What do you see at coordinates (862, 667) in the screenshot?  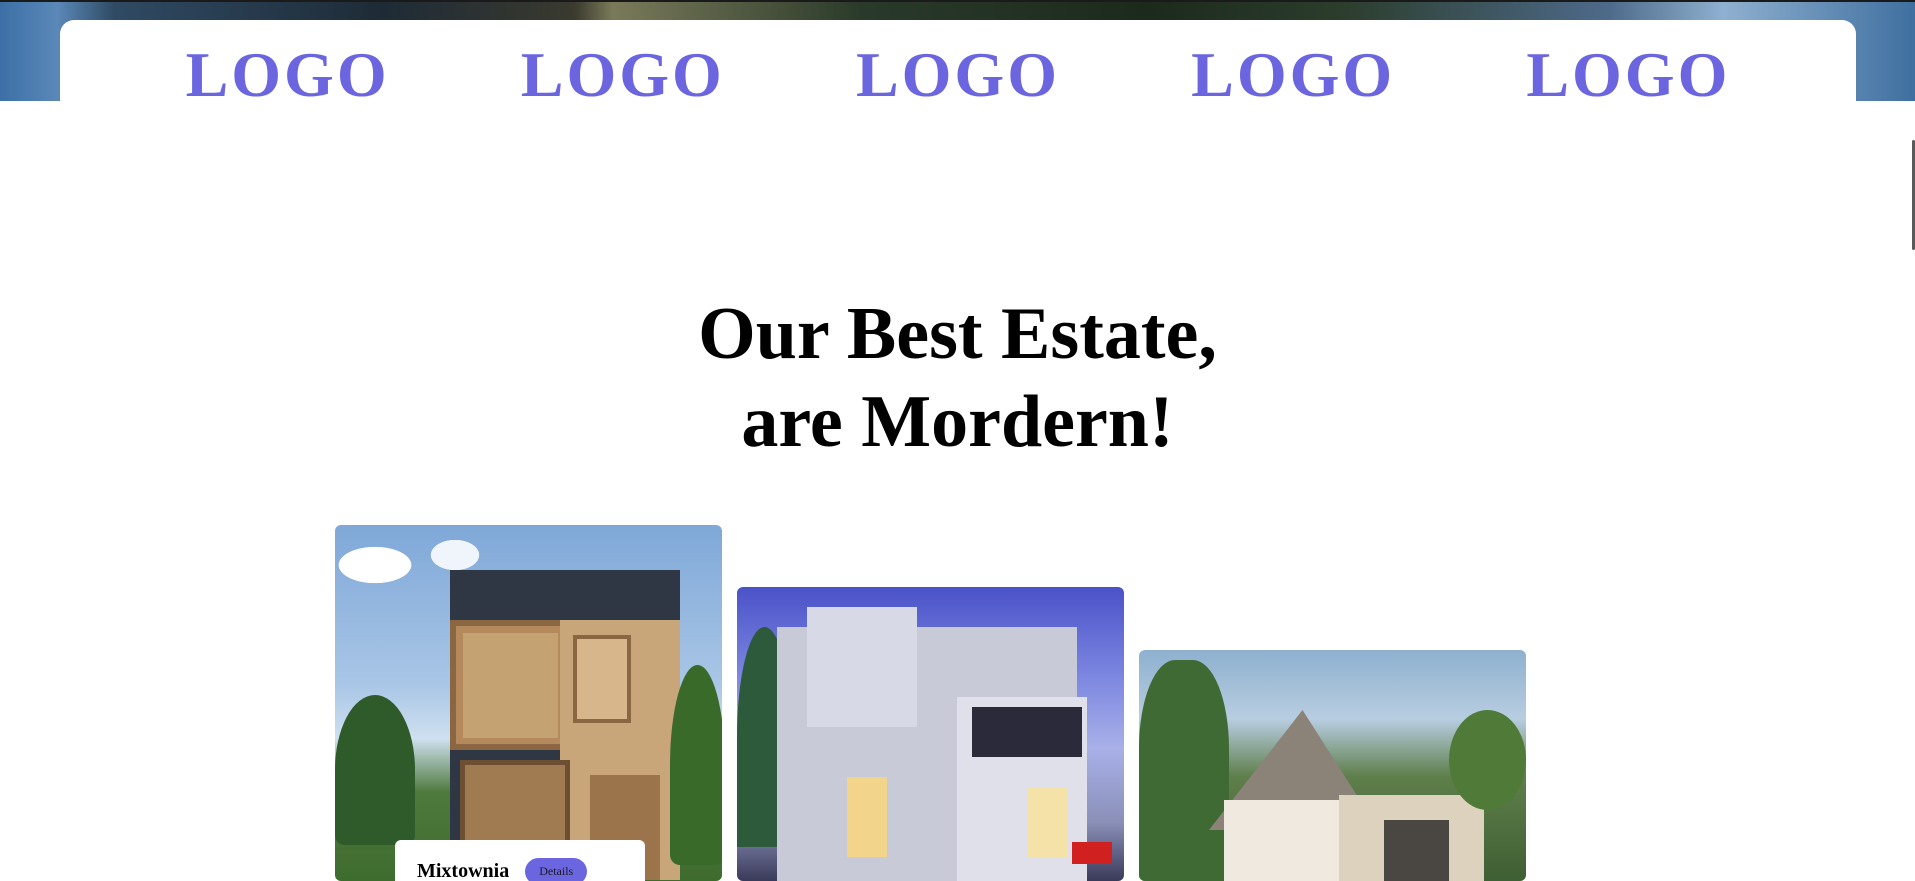 I see `house-block` at bounding box center [862, 667].